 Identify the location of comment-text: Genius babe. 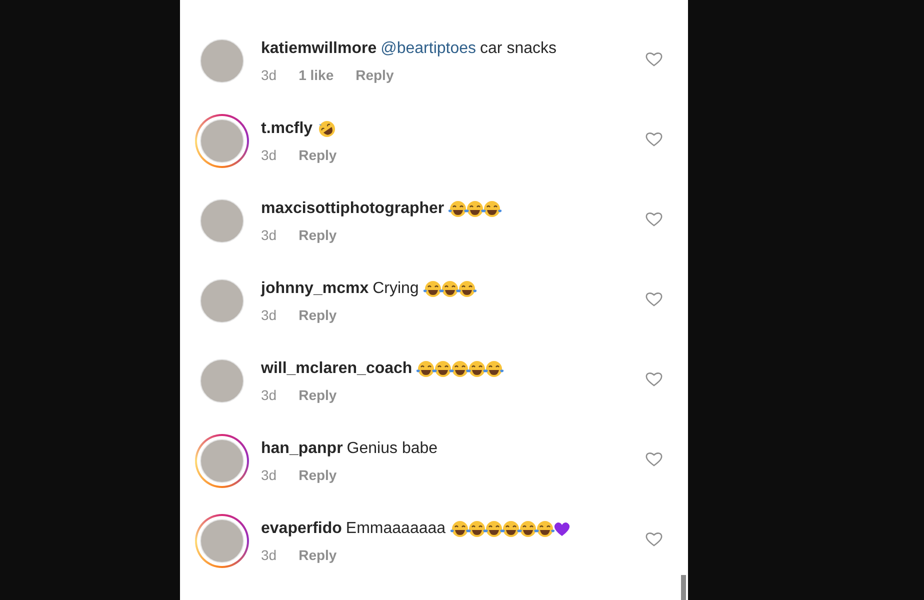
(392, 449).